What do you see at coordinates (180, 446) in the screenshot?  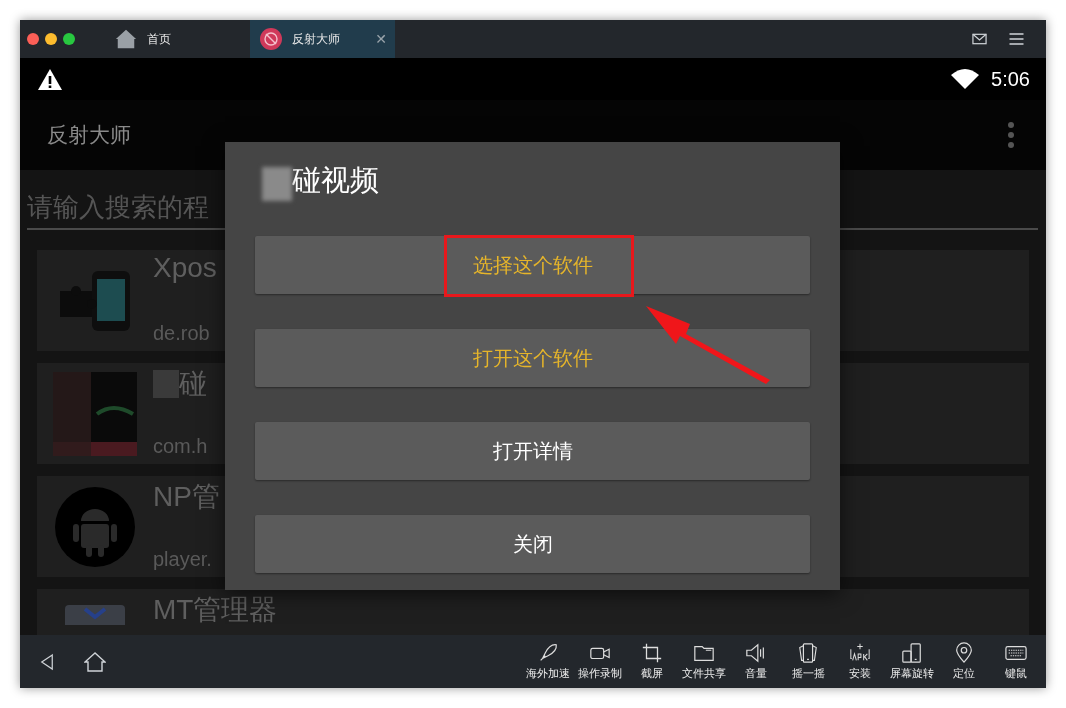 I see `package-name: com.h` at bounding box center [180, 446].